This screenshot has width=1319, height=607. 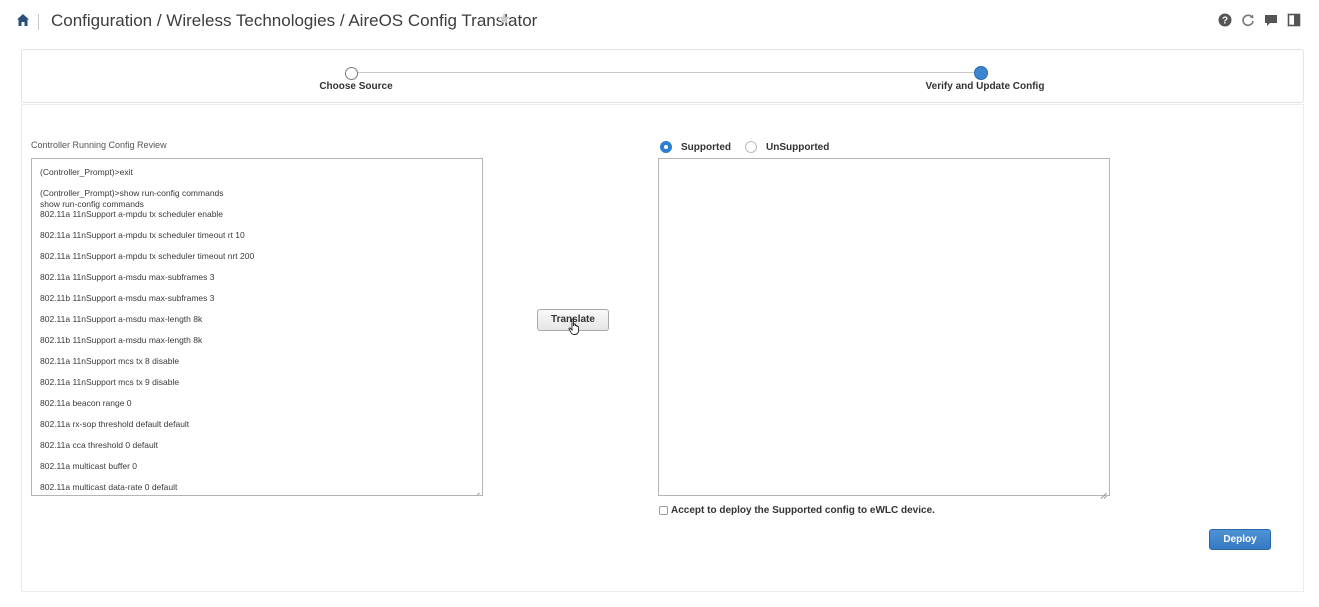 What do you see at coordinates (706, 147) in the screenshot?
I see `supported-label: Supported` at bounding box center [706, 147].